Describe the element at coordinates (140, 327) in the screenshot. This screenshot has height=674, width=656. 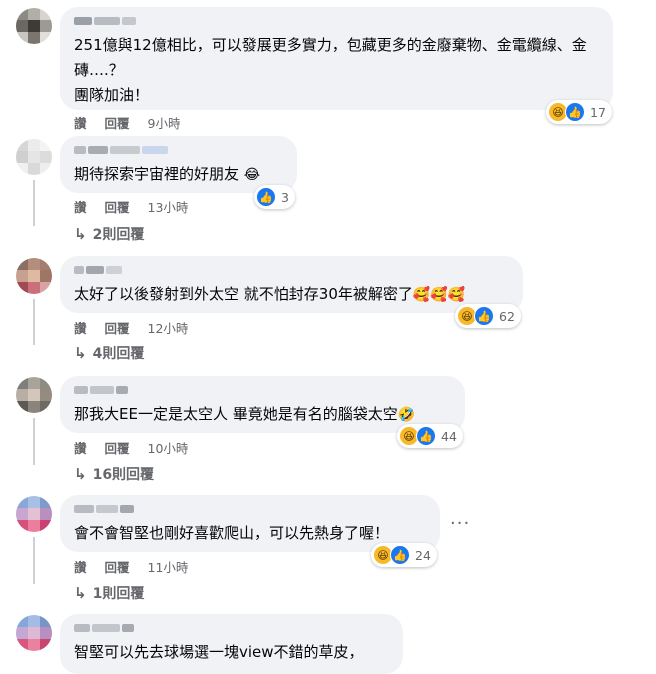
I see `comment-actions: 讚 回覆 12小時` at that location.